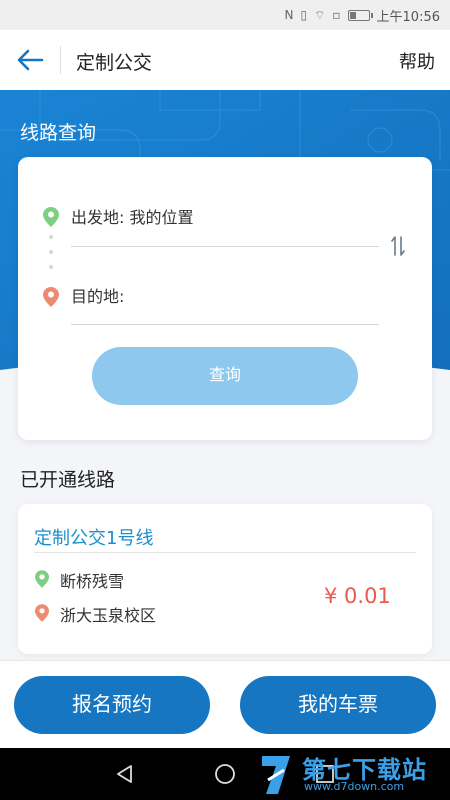  Describe the element at coordinates (357, 596) in the screenshot. I see `route-price: ¥ 0.01` at that location.